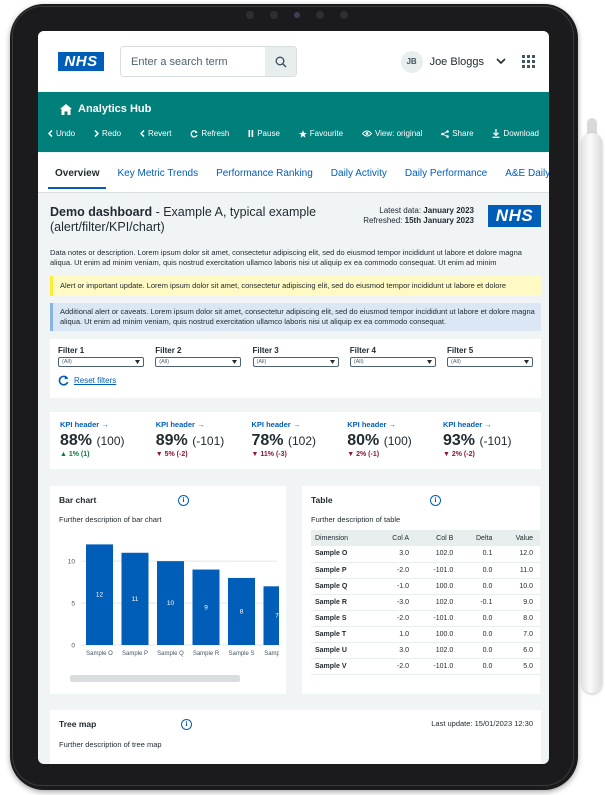 The width and height of the screenshot is (605, 795). What do you see at coordinates (77, 173) in the screenshot?
I see `tab-overview: Overview` at bounding box center [77, 173].